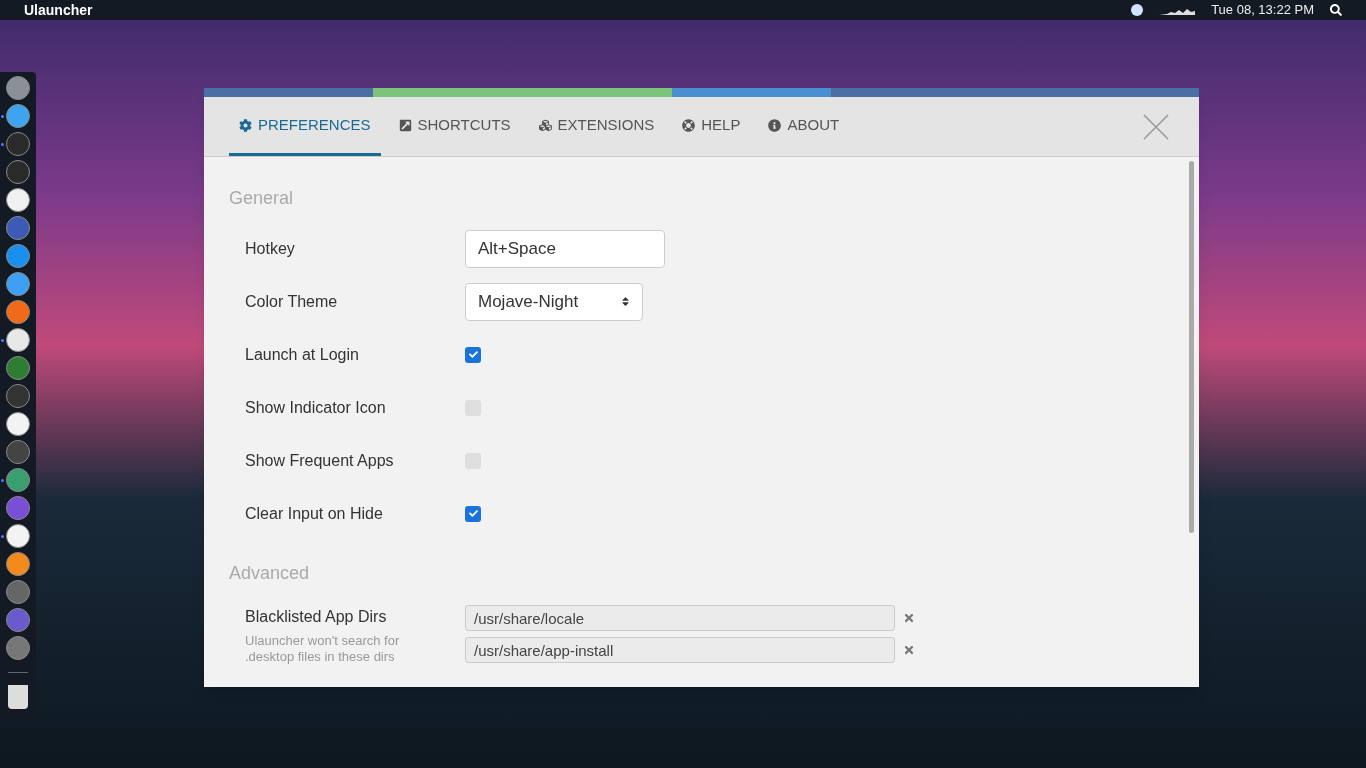  Describe the element at coordinates (323, 649) in the screenshot. I see `setting-hint: Ulauncher won't search for .desktop files in these dirs` at that location.